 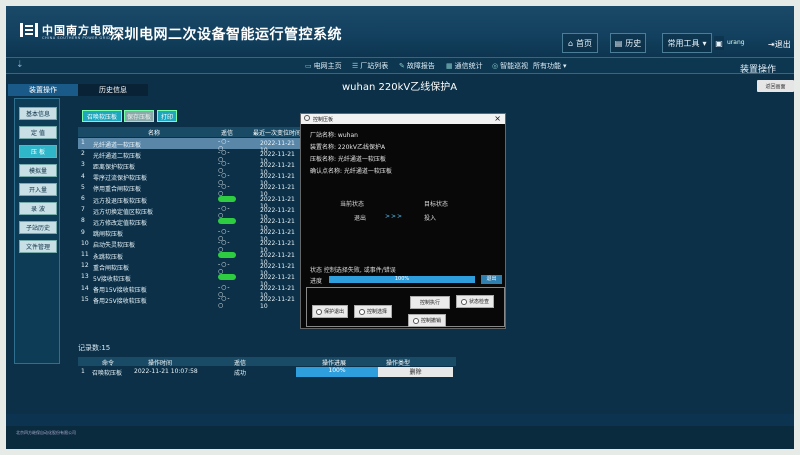 I want to click on col-last-change: 最近一次变位时间, so click(x=277, y=133).